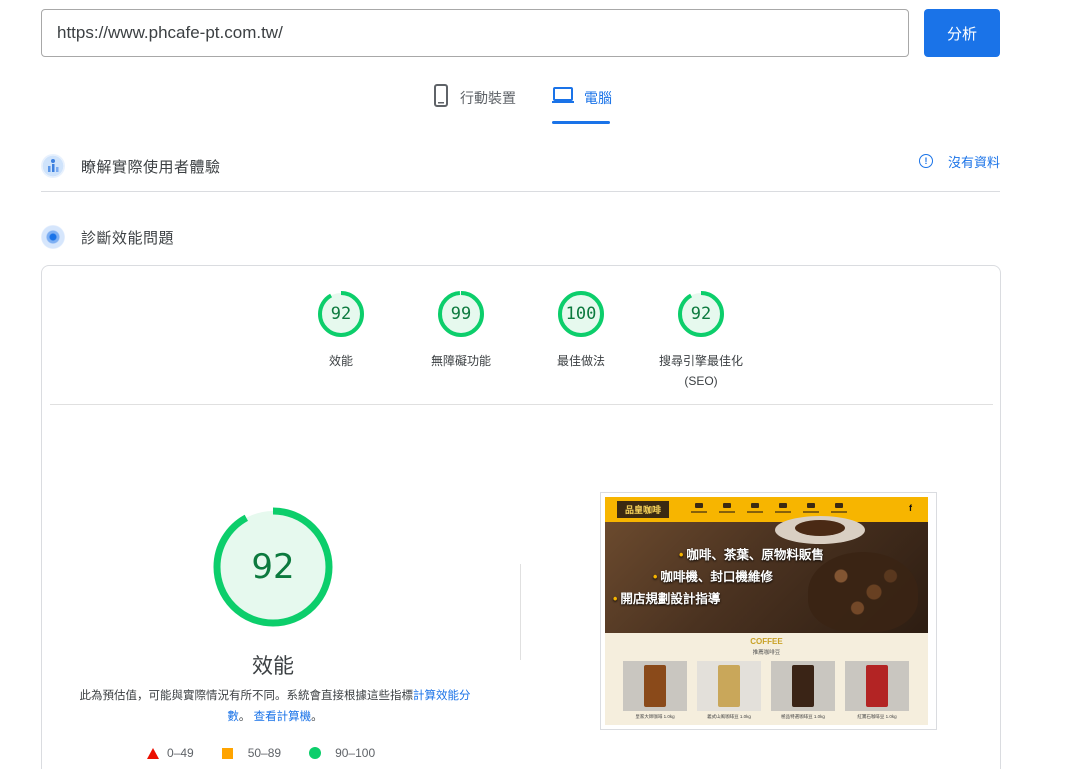  Describe the element at coordinates (251, 753) in the screenshot. I see `legend-average: 50–89` at that location.